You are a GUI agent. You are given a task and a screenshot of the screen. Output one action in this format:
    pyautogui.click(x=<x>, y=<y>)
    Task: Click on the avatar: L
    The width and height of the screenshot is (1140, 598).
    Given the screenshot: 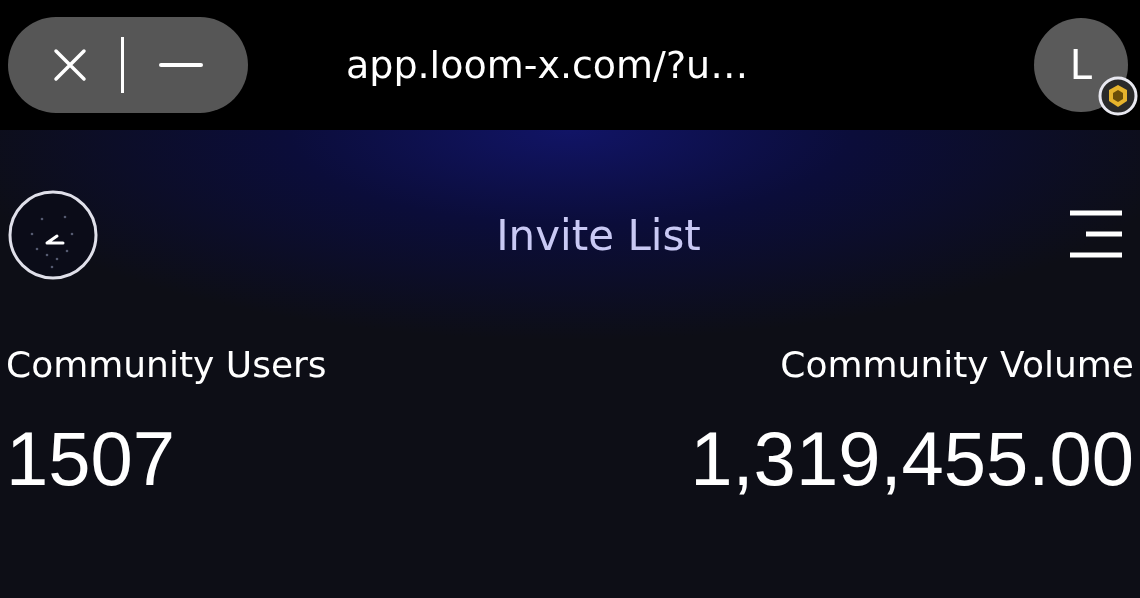 What is the action you would take?
    pyautogui.click(x=1081, y=65)
    